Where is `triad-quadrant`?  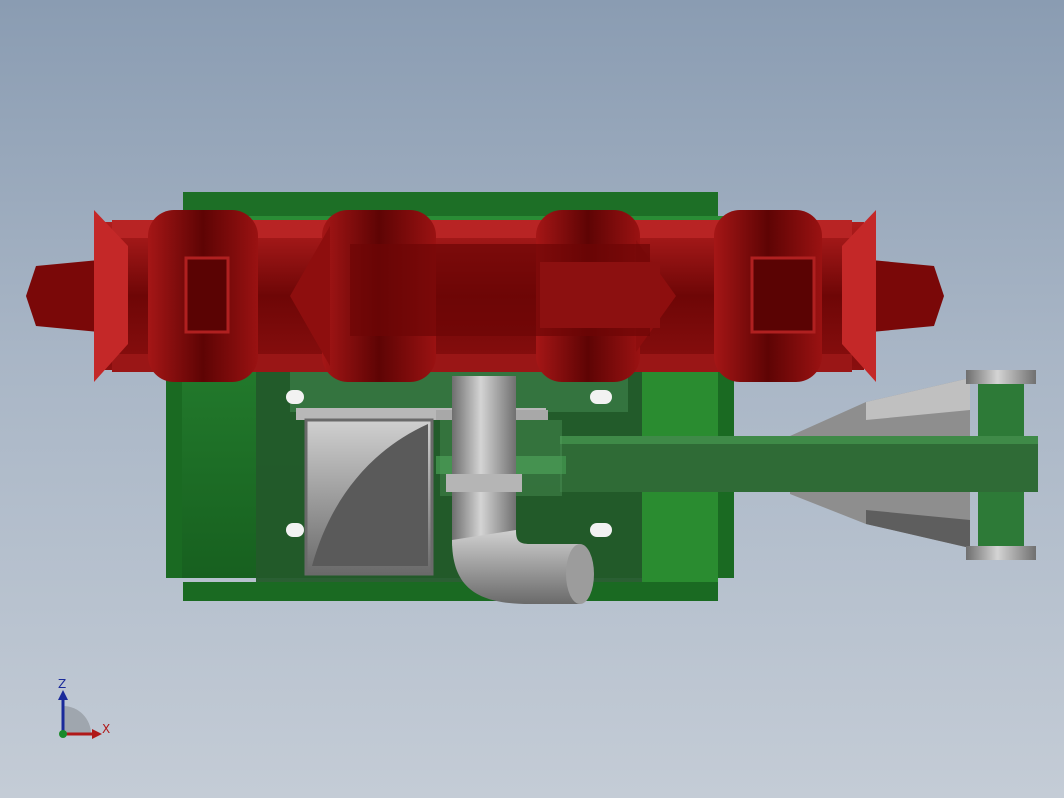 triad-quadrant is located at coordinates (77, 720).